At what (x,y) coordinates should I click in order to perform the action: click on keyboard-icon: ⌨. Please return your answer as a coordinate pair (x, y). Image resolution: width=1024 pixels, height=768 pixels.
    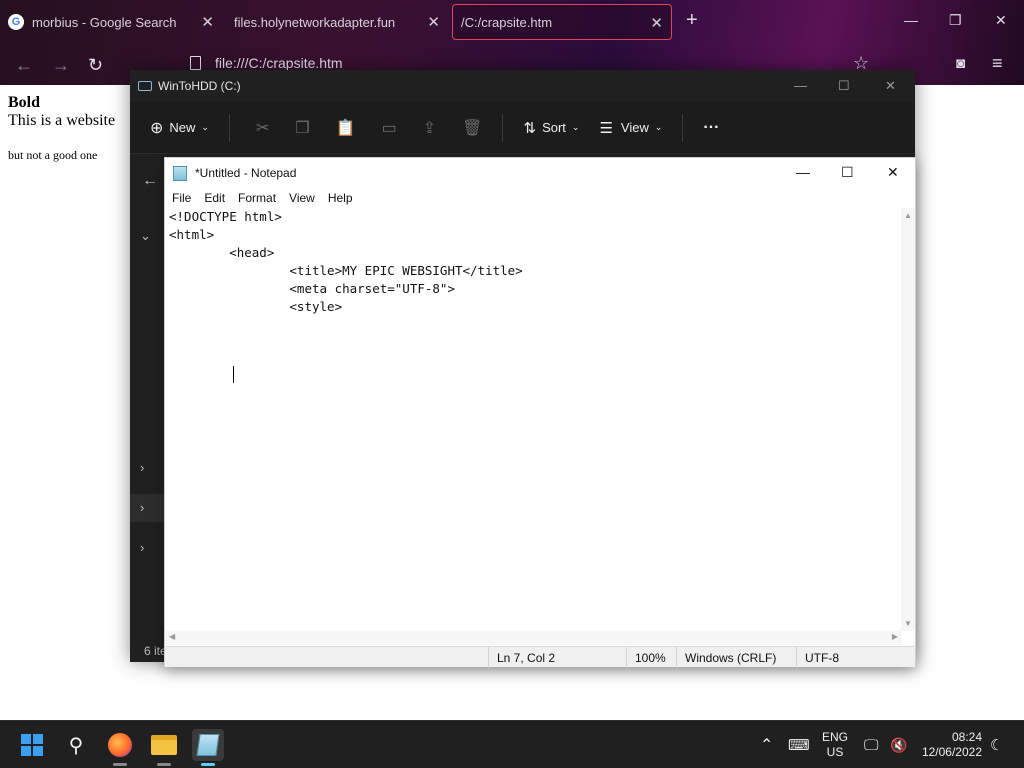
    Looking at the image, I should click on (799, 744).